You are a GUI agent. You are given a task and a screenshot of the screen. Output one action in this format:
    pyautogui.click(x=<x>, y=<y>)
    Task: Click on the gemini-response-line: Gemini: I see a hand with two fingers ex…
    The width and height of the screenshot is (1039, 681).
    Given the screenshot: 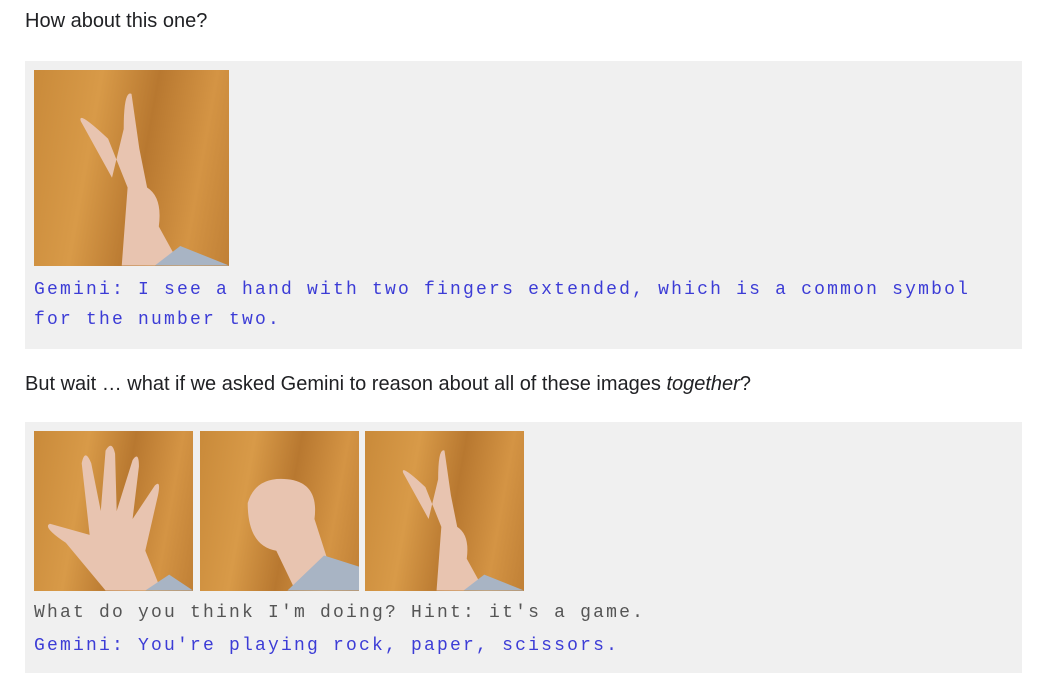 What is the action you would take?
    pyautogui.click(x=502, y=290)
    